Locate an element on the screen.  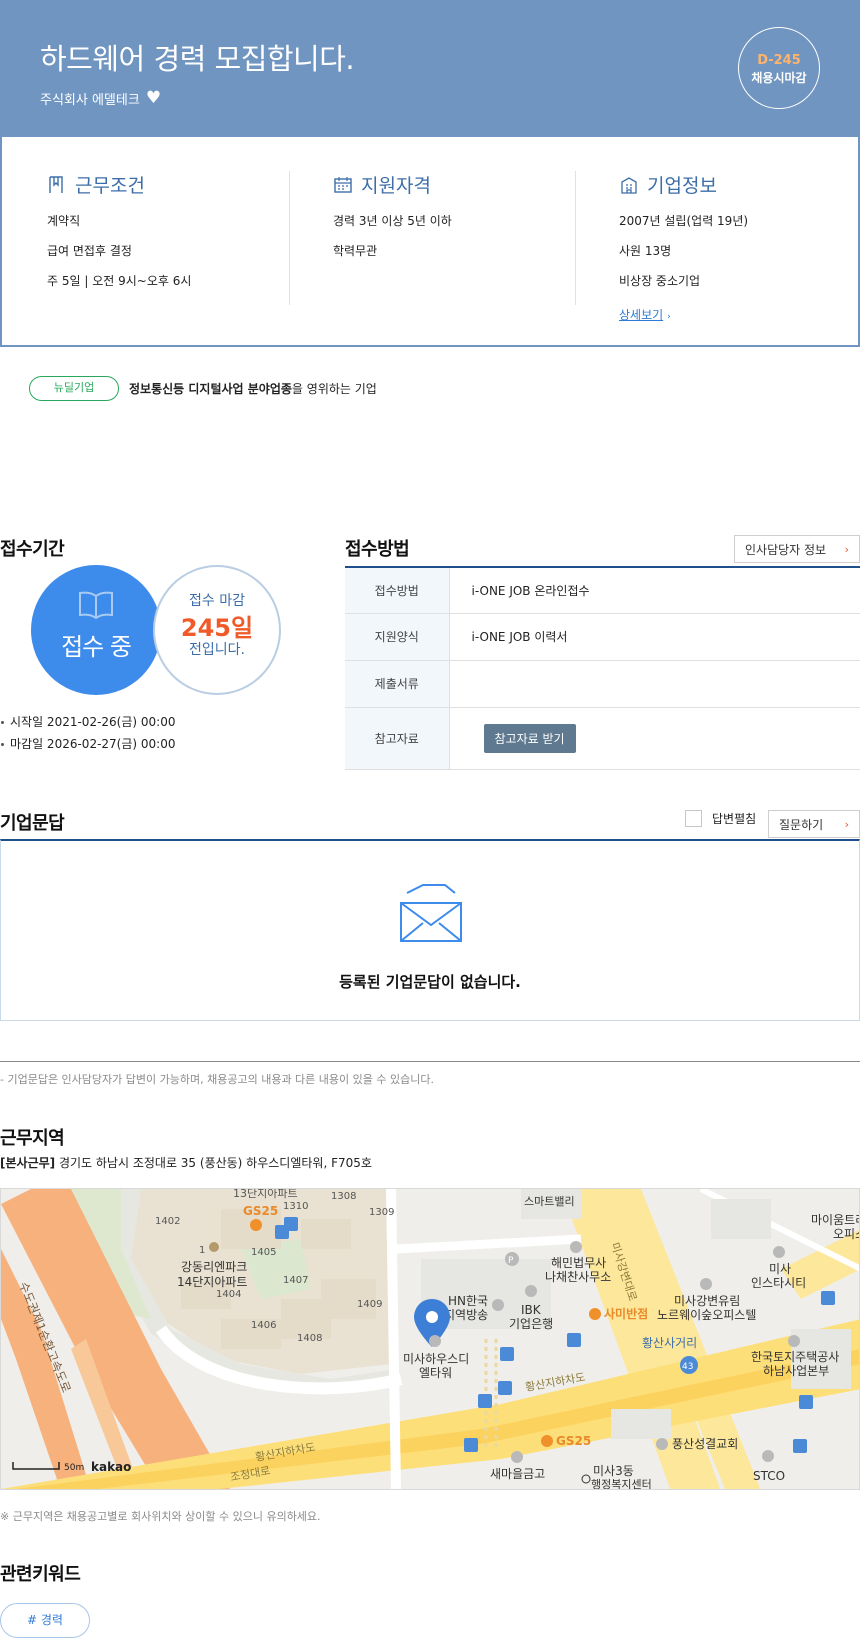
work-conditions: 근무조건 계약직 급여 면접후 결정 주 5일 | 오전 9시~오후 6시 is located at coordinates (119, 236).